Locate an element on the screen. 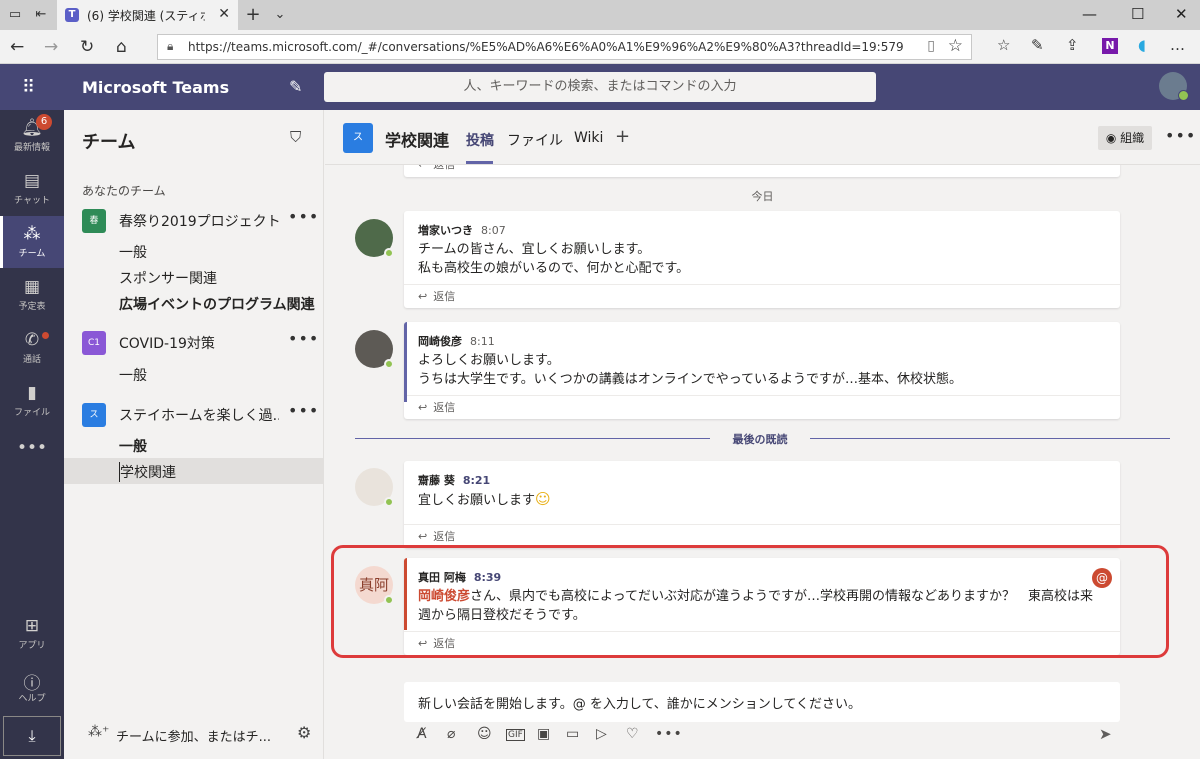 The image size is (1200, 759). emoji-icon: ☺ is located at coordinates (484, 734).